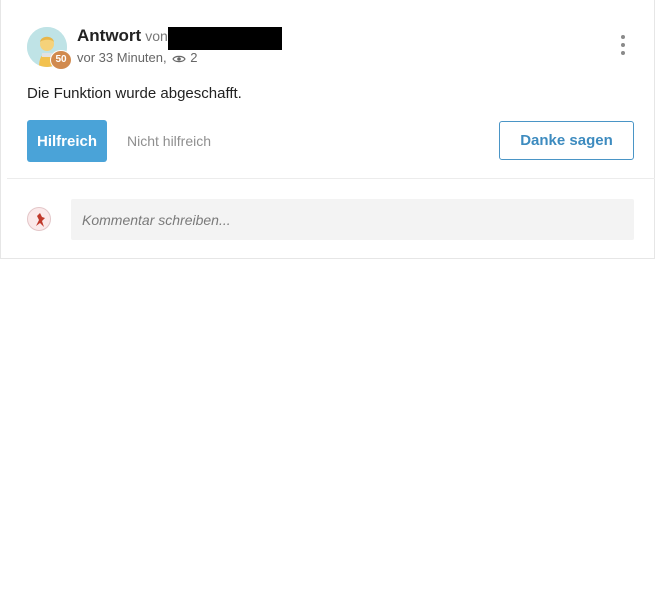 The width and height of the screenshot is (657, 601). I want to click on view-count: 2, so click(194, 57).